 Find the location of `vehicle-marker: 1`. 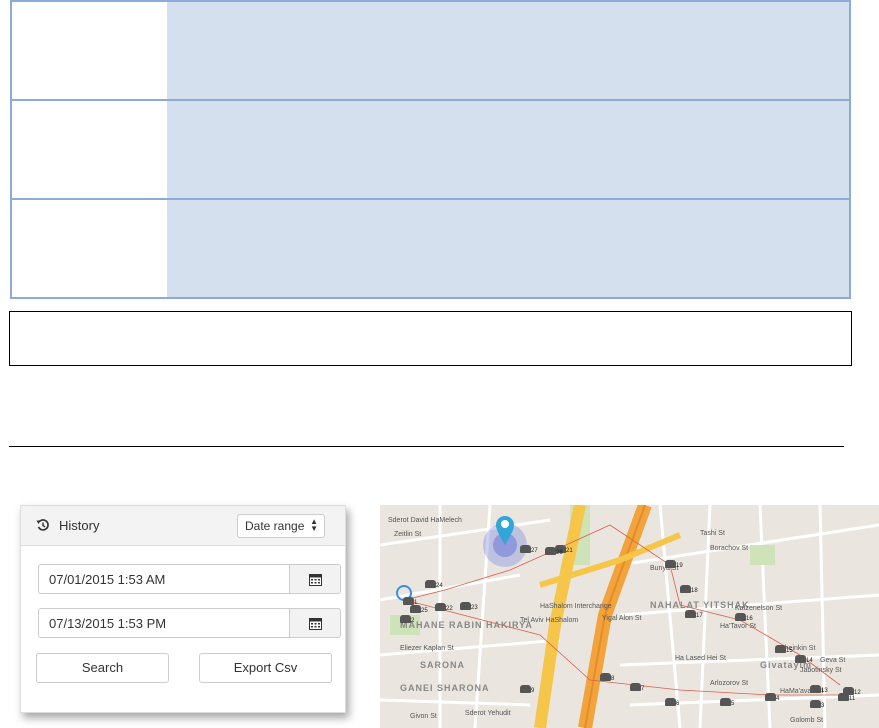

vehicle-marker: 1 is located at coordinates (411, 602).